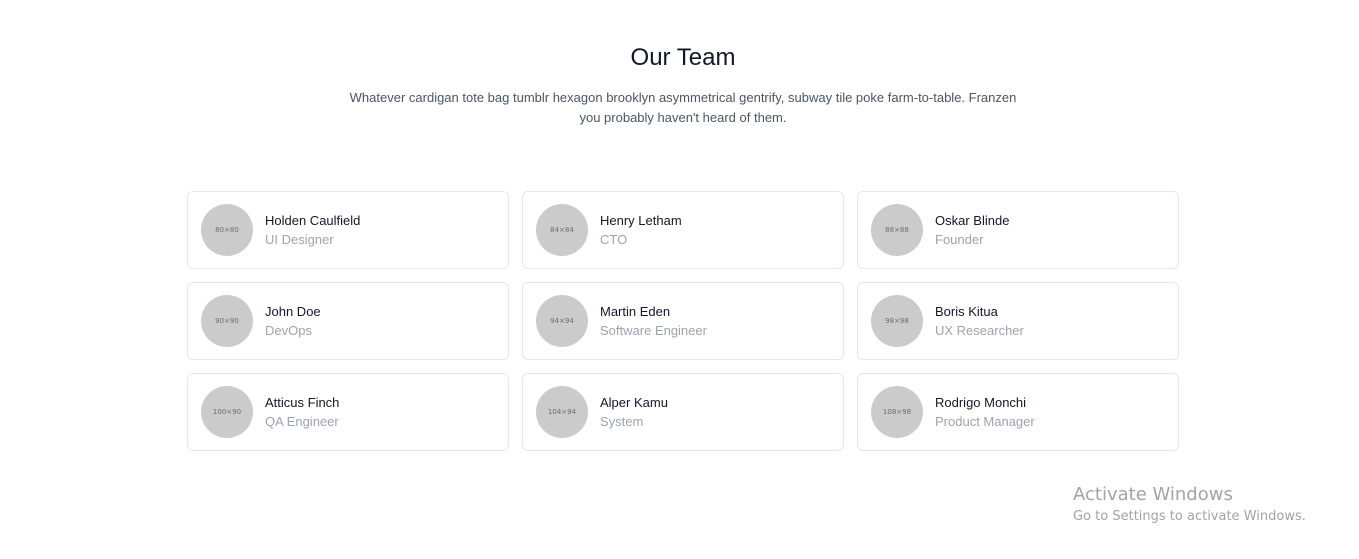 The image size is (1359, 559). What do you see at coordinates (972, 220) in the screenshot?
I see `member-name: Oskar Blinde` at bounding box center [972, 220].